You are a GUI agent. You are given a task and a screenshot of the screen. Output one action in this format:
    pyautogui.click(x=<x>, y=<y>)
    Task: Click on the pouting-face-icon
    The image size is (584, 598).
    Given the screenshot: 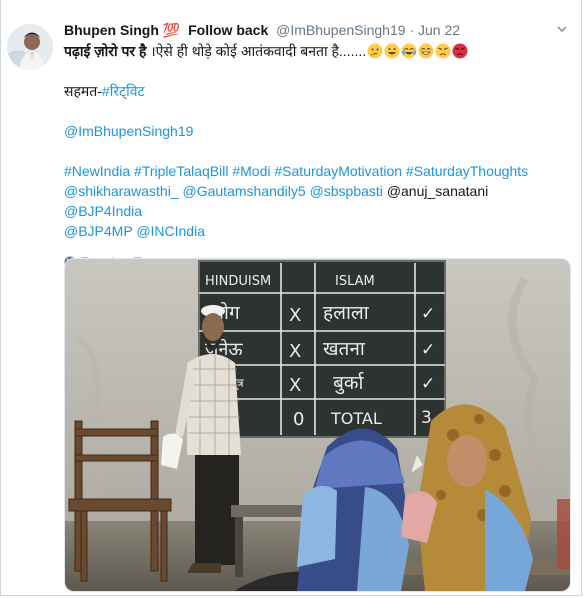 What is the action you would take?
    pyautogui.click(x=460, y=51)
    